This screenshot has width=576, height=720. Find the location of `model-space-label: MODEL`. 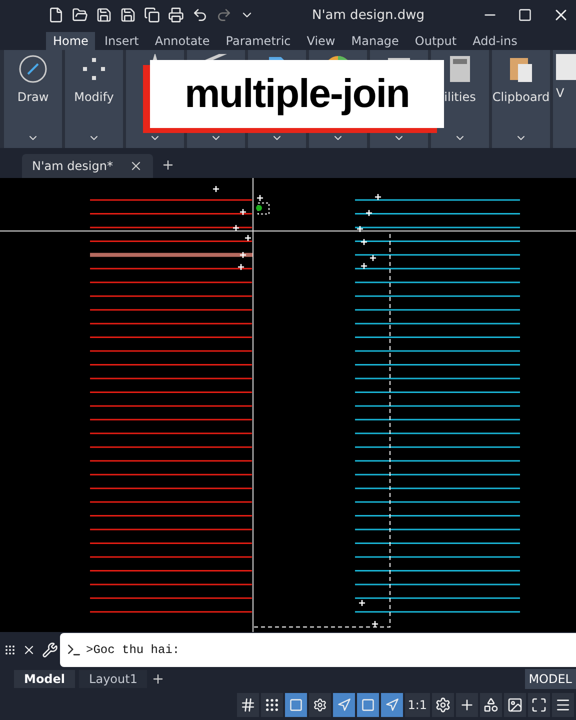

model-space-label: MODEL is located at coordinates (550, 679).